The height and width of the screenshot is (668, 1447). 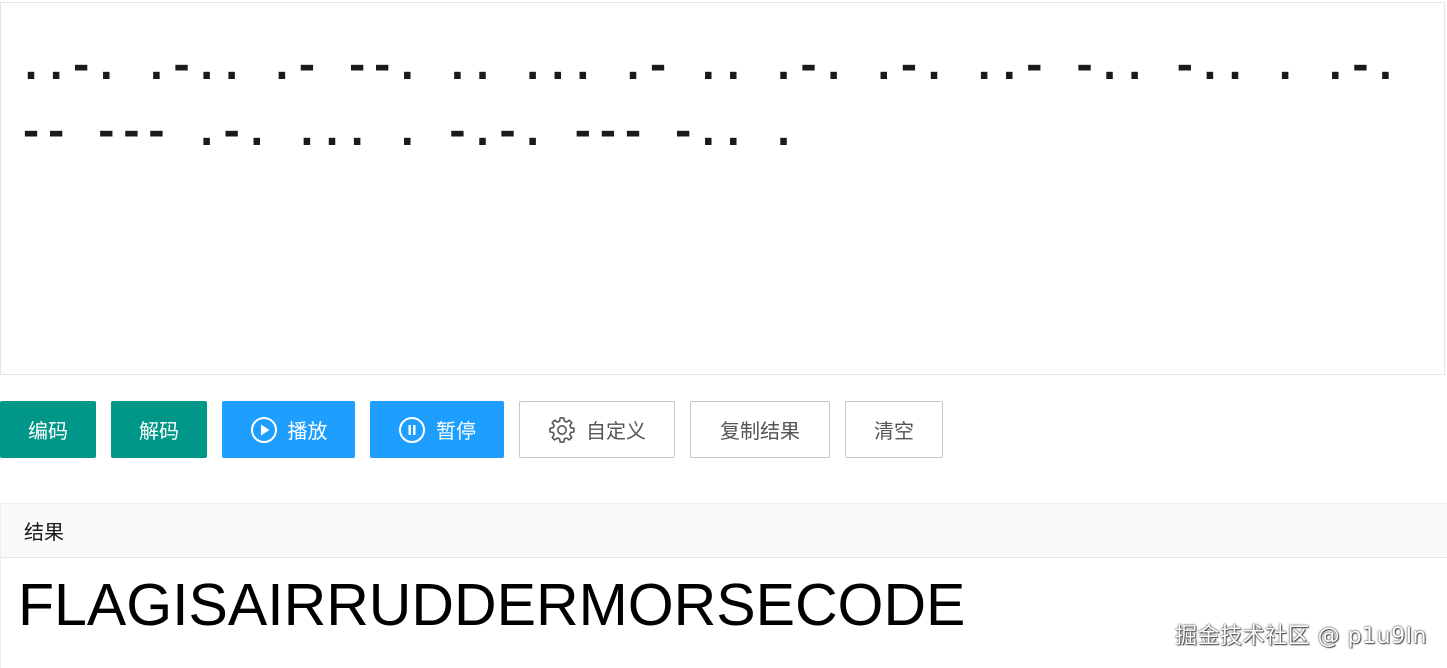 What do you see at coordinates (307, 431) in the screenshot?
I see `play-button-label: 播放` at bounding box center [307, 431].